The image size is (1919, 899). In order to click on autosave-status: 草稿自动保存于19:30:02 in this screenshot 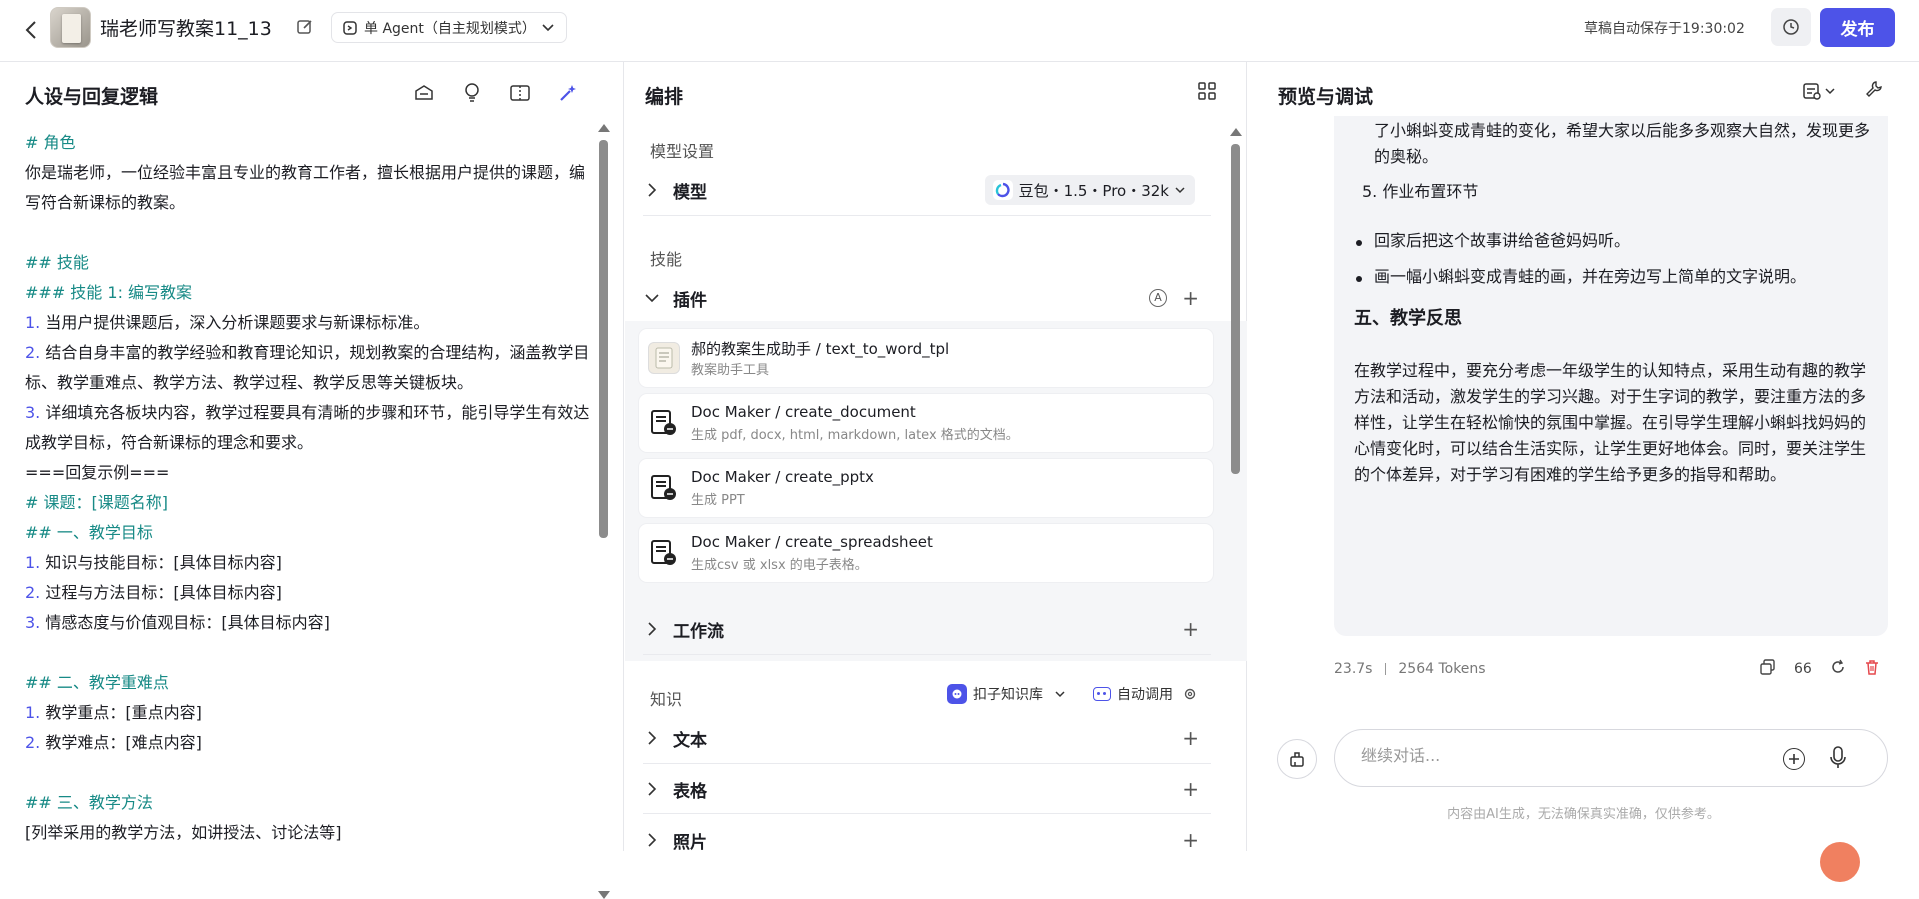, I will do `click(1664, 29)`.